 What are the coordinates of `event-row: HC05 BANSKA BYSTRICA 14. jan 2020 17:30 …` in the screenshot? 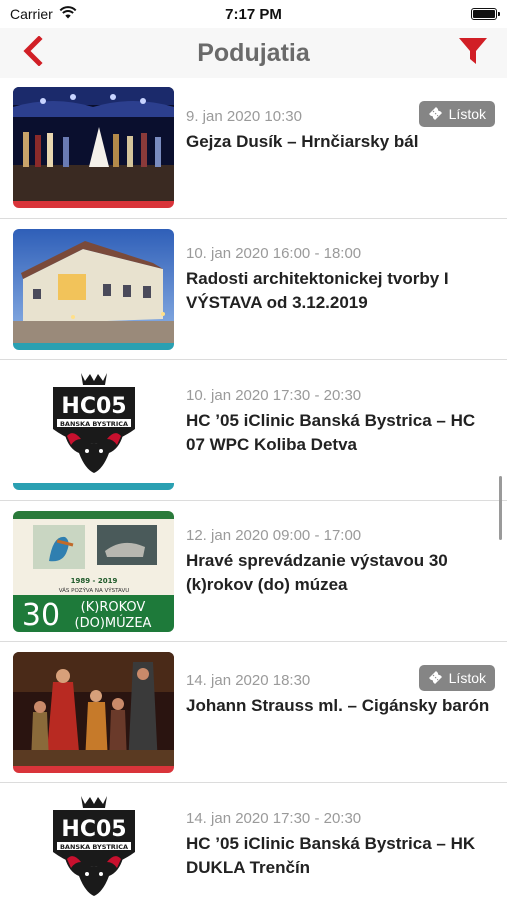 It's located at (253, 841).